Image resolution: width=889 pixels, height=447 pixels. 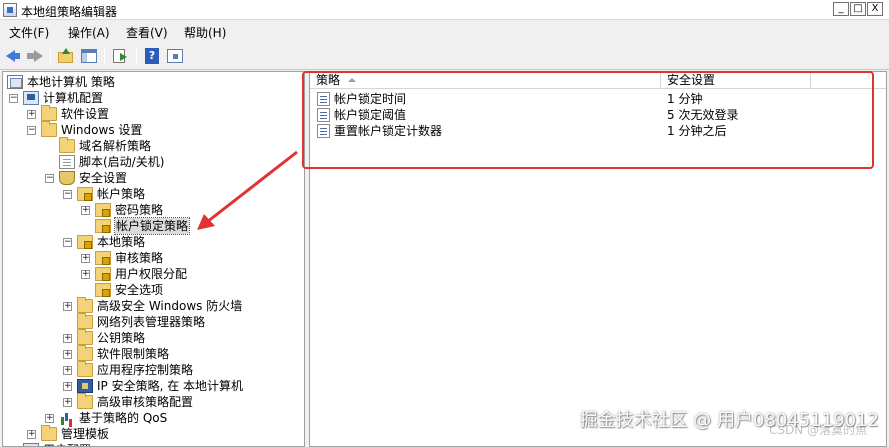 What do you see at coordinates (170, 386) in the screenshot?
I see `tree-node-label: IP 安全策略, 在 本地计算机` at bounding box center [170, 386].